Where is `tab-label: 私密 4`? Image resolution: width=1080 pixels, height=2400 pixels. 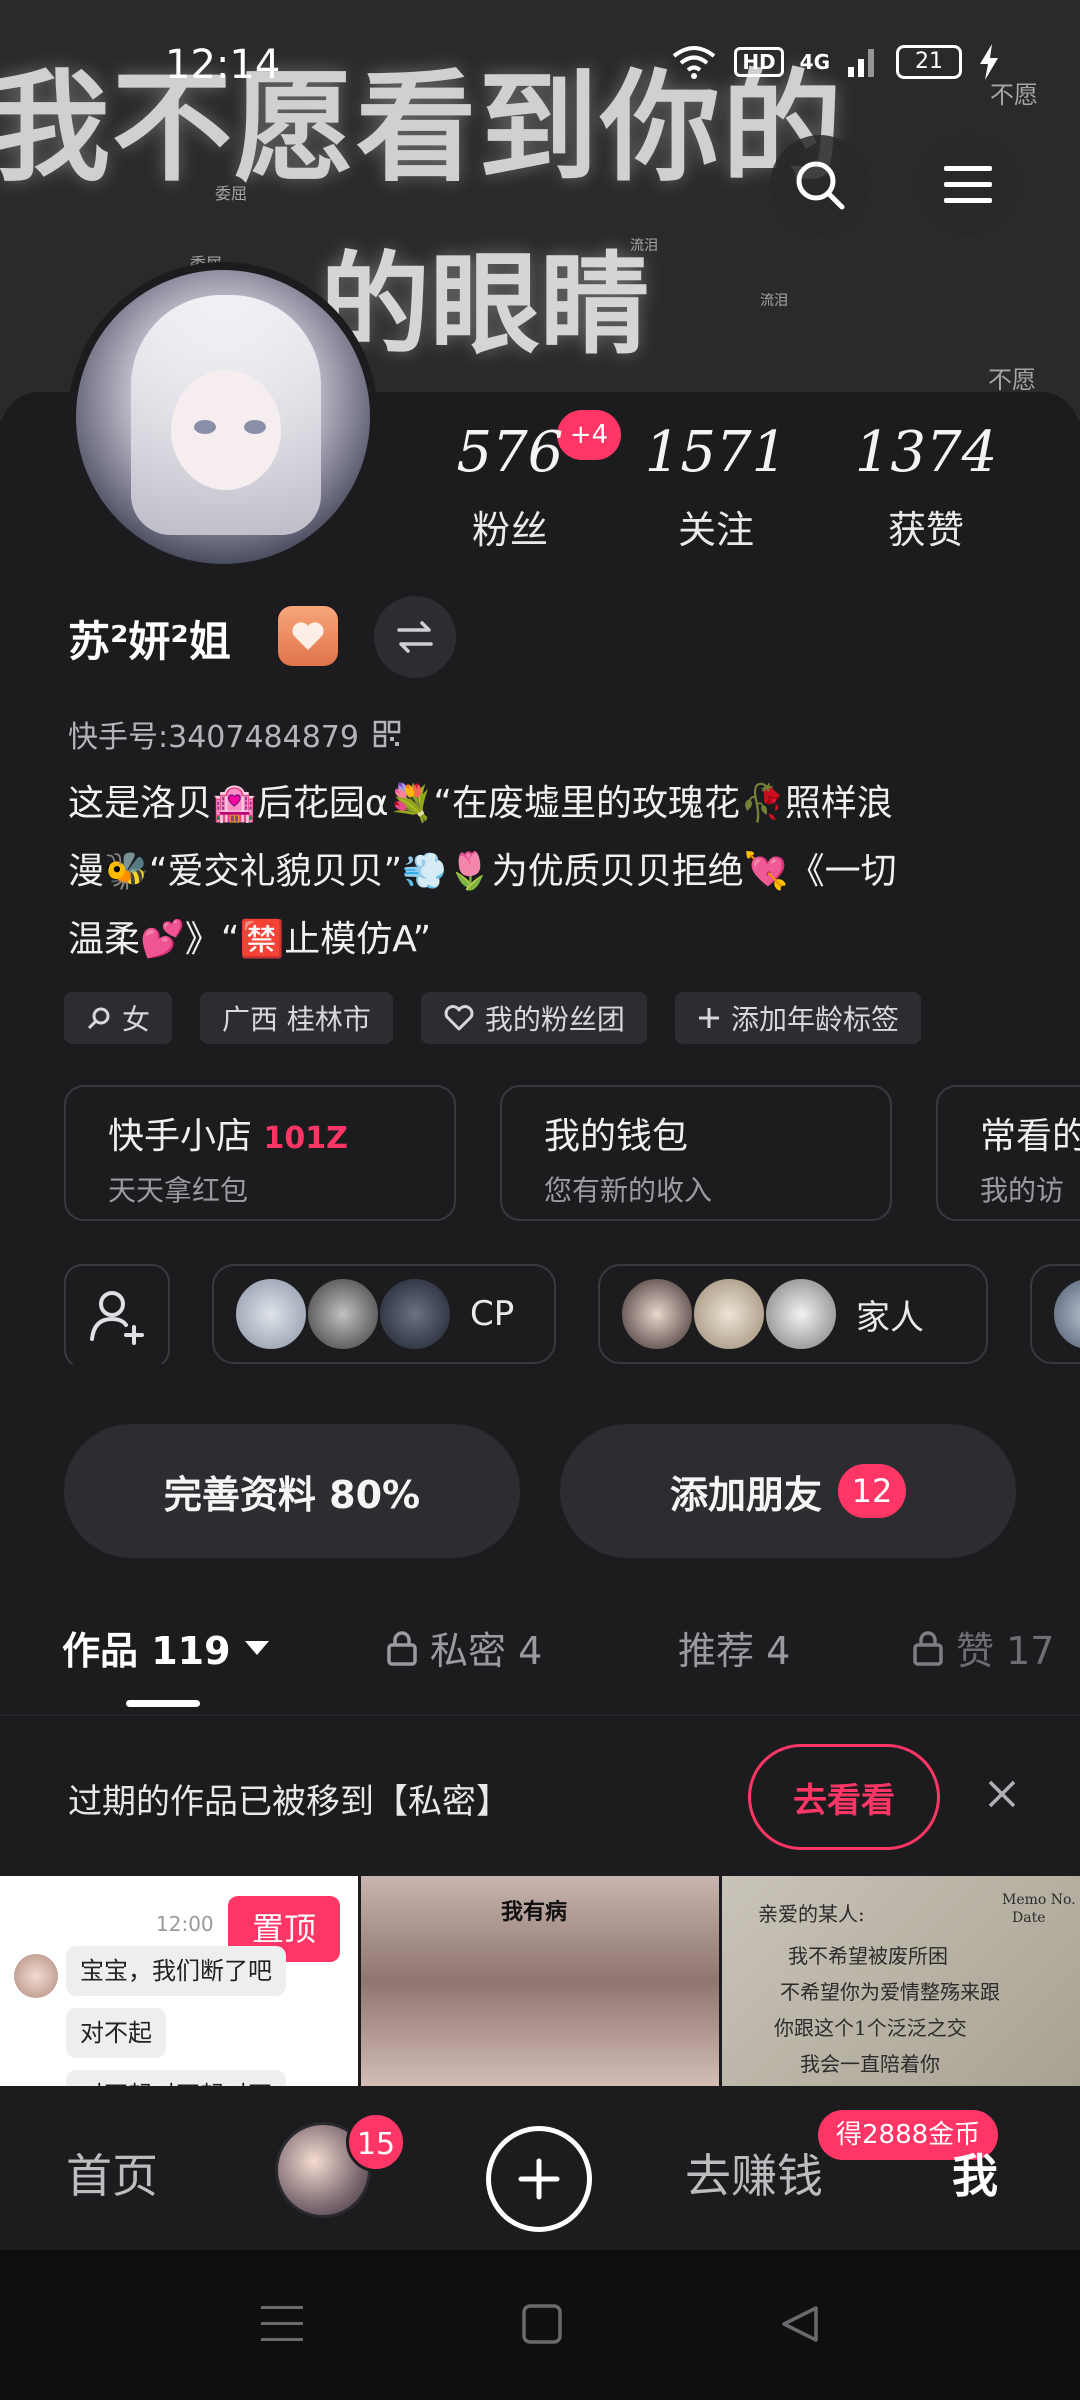
tab-label: 私密 4 is located at coordinates (486, 1651).